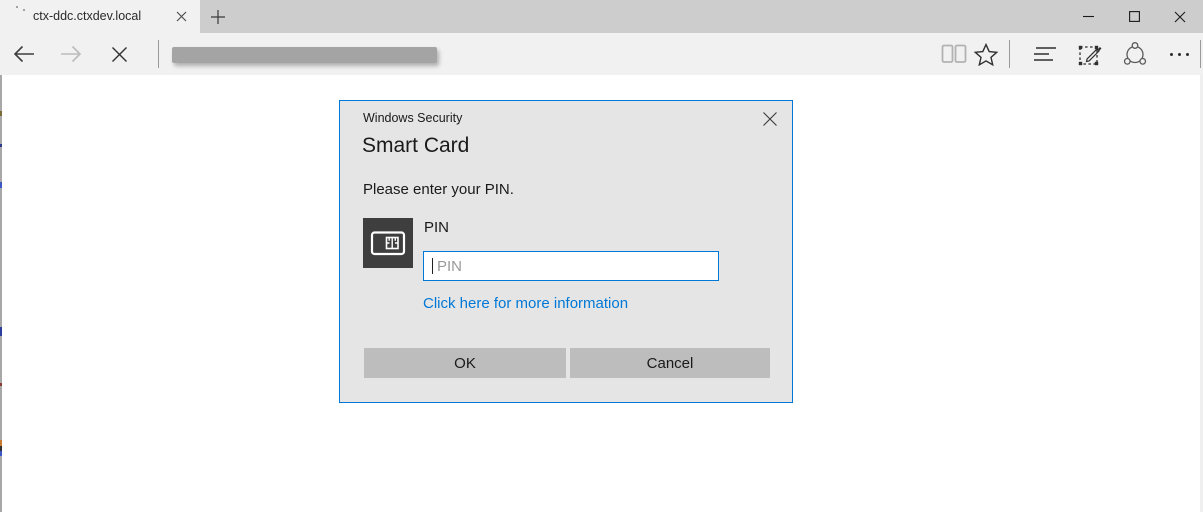  I want to click on maximize-icon, so click(1134, 16).